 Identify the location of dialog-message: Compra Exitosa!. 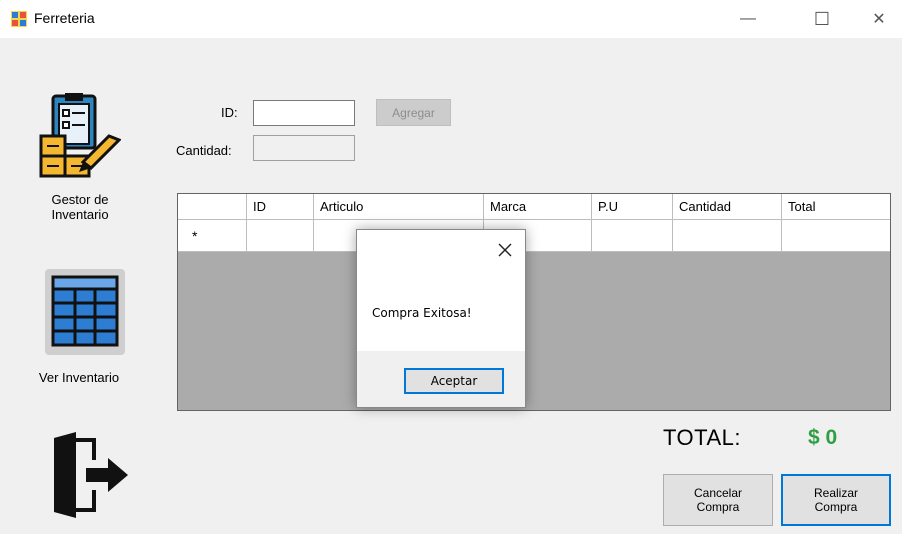
(422, 313).